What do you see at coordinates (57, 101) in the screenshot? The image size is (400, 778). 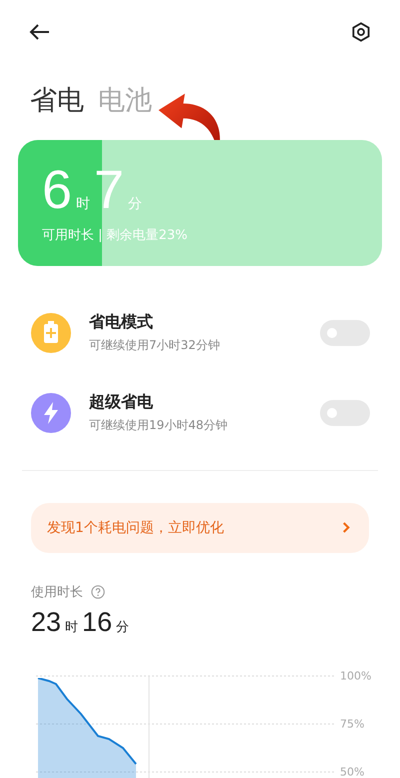 I see `tab: 省电` at bounding box center [57, 101].